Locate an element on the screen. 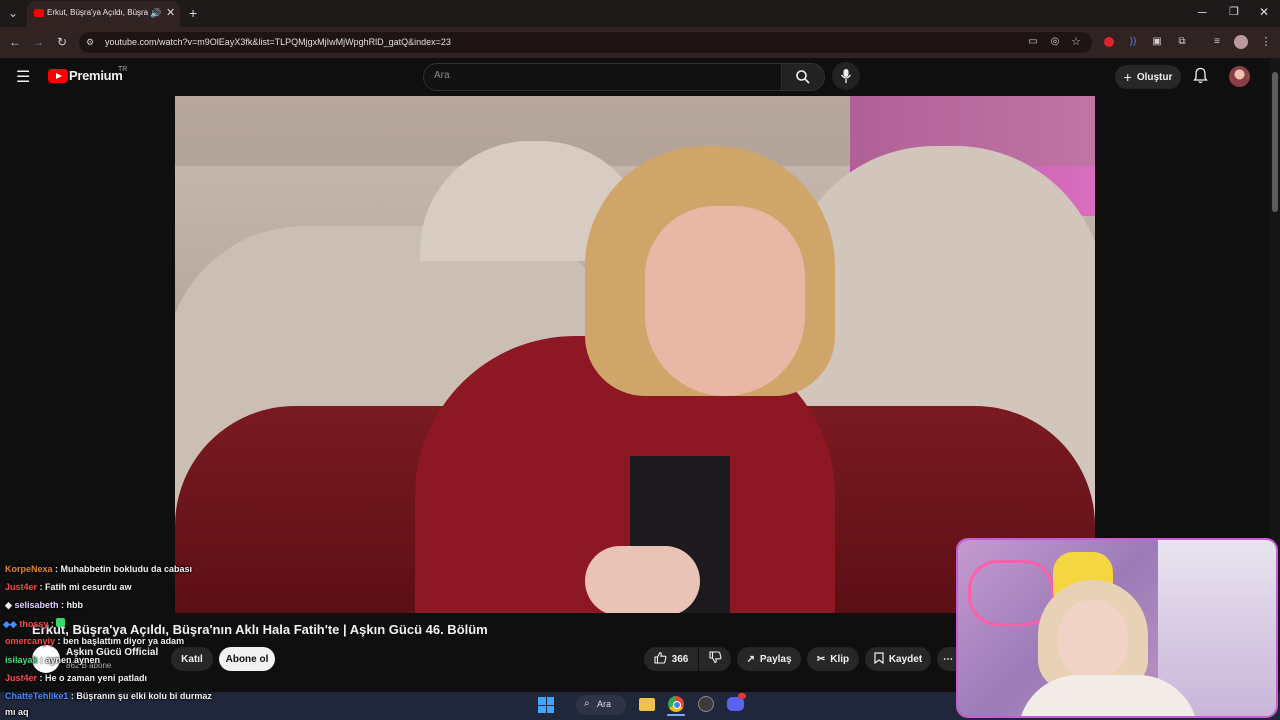 The image size is (1280, 720). share-button: ↗ Paylaş is located at coordinates (769, 659).